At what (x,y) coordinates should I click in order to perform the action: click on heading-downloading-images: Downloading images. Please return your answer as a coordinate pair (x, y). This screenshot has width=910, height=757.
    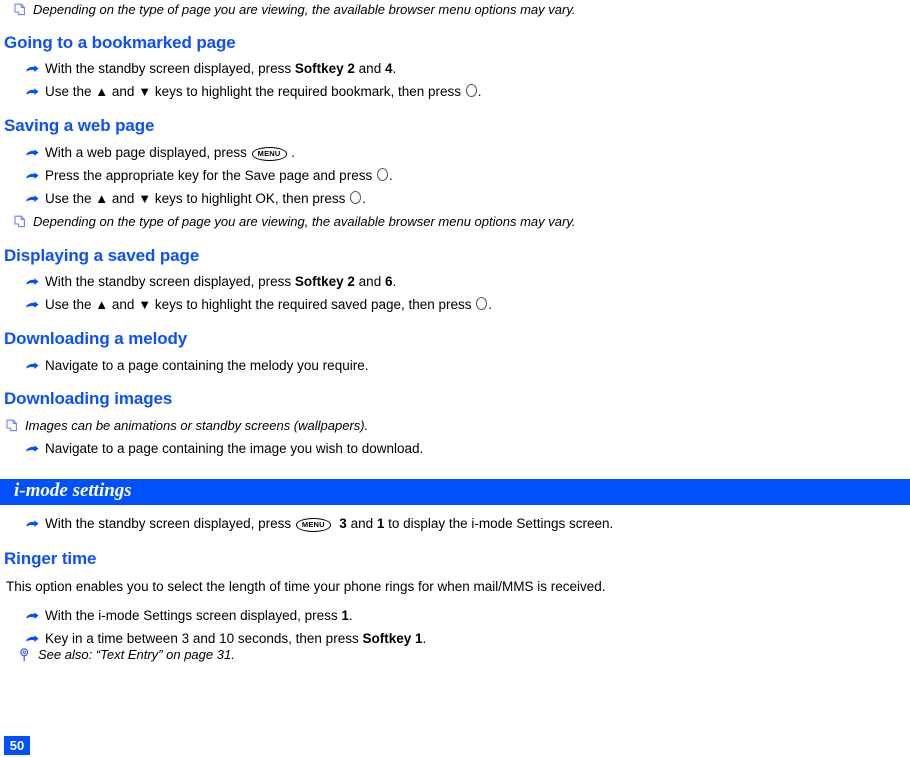
    Looking at the image, I should click on (88, 398).